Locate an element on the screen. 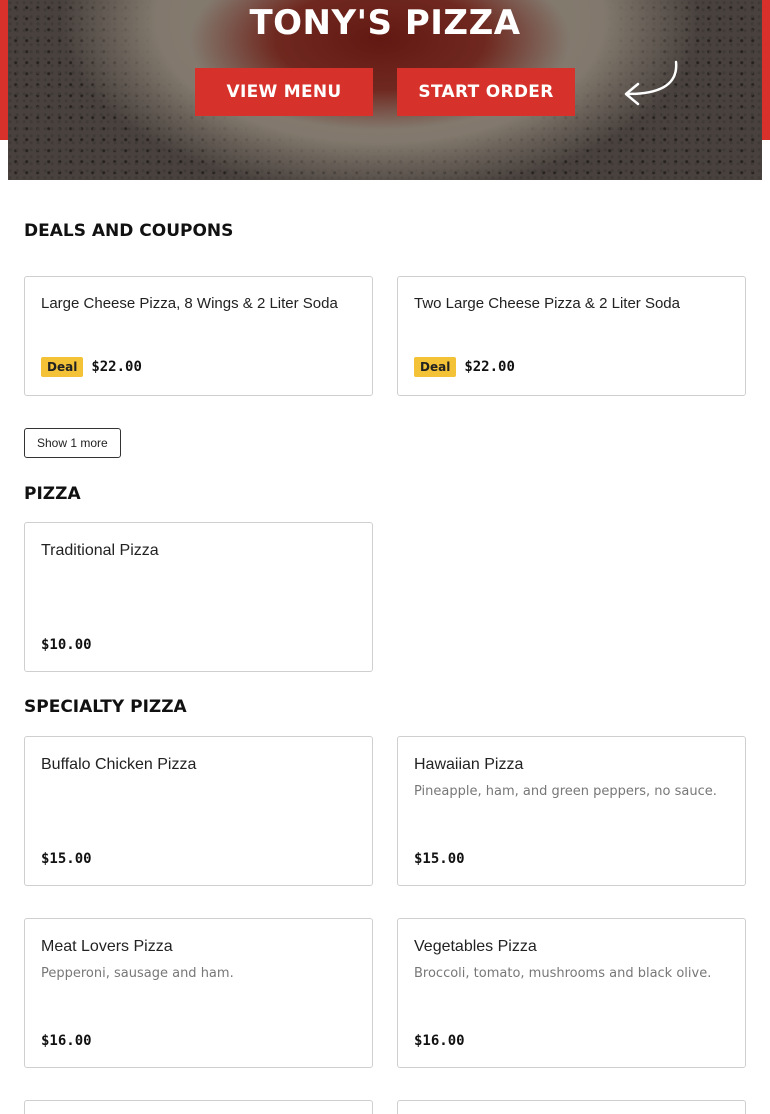 This screenshot has width=770, height=1114. menu-item-name: Meat Lovers Pizza is located at coordinates (107, 946).